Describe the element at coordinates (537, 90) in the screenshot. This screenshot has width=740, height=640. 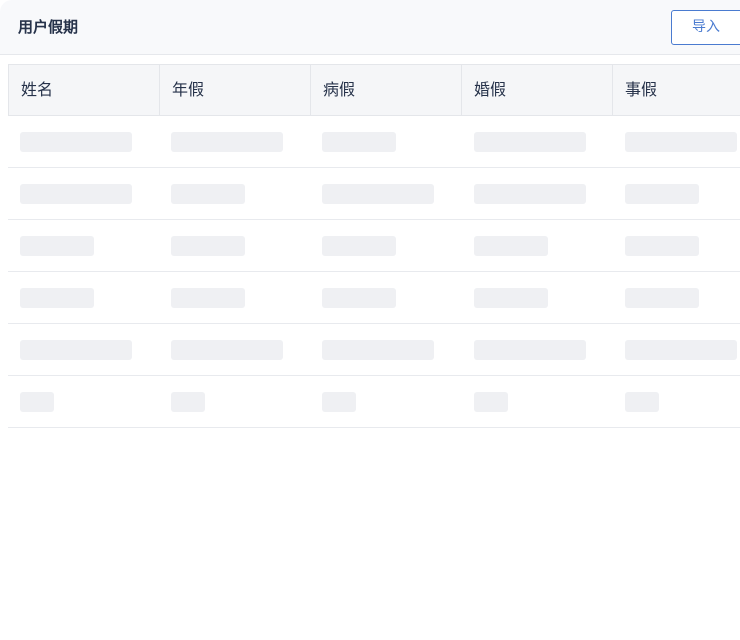
I see `column-header-marriage-leave: 婚假` at that location.